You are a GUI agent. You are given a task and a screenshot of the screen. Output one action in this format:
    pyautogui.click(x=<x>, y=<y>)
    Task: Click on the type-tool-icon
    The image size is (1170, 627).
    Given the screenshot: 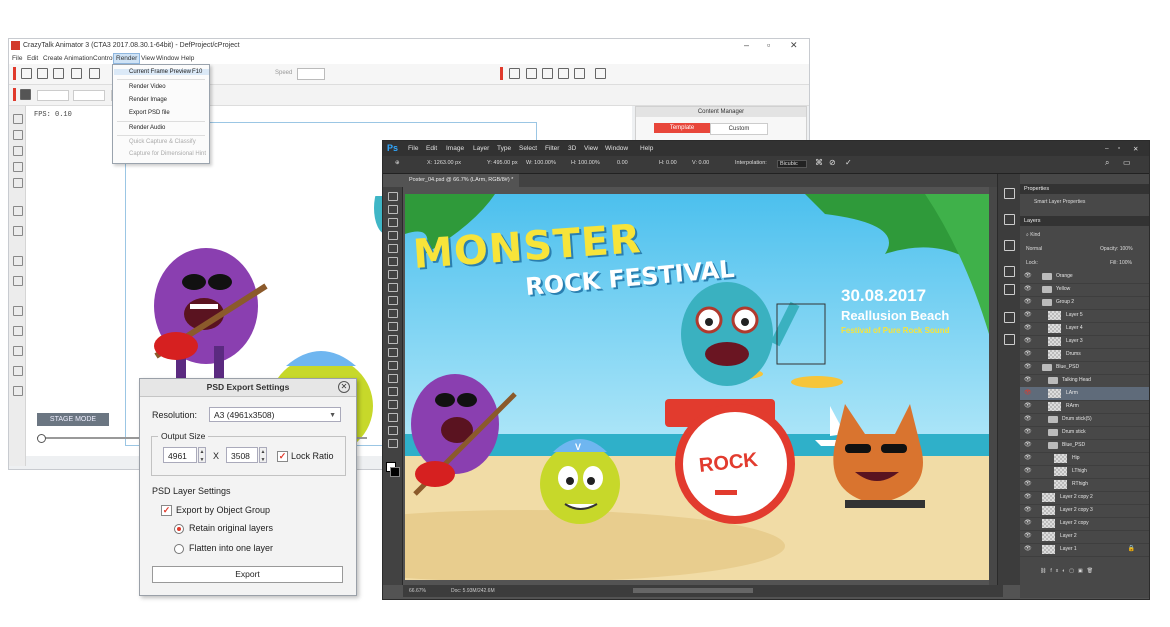 What is the action you would take?
    pyautogui.click(x=393, y=391)
    